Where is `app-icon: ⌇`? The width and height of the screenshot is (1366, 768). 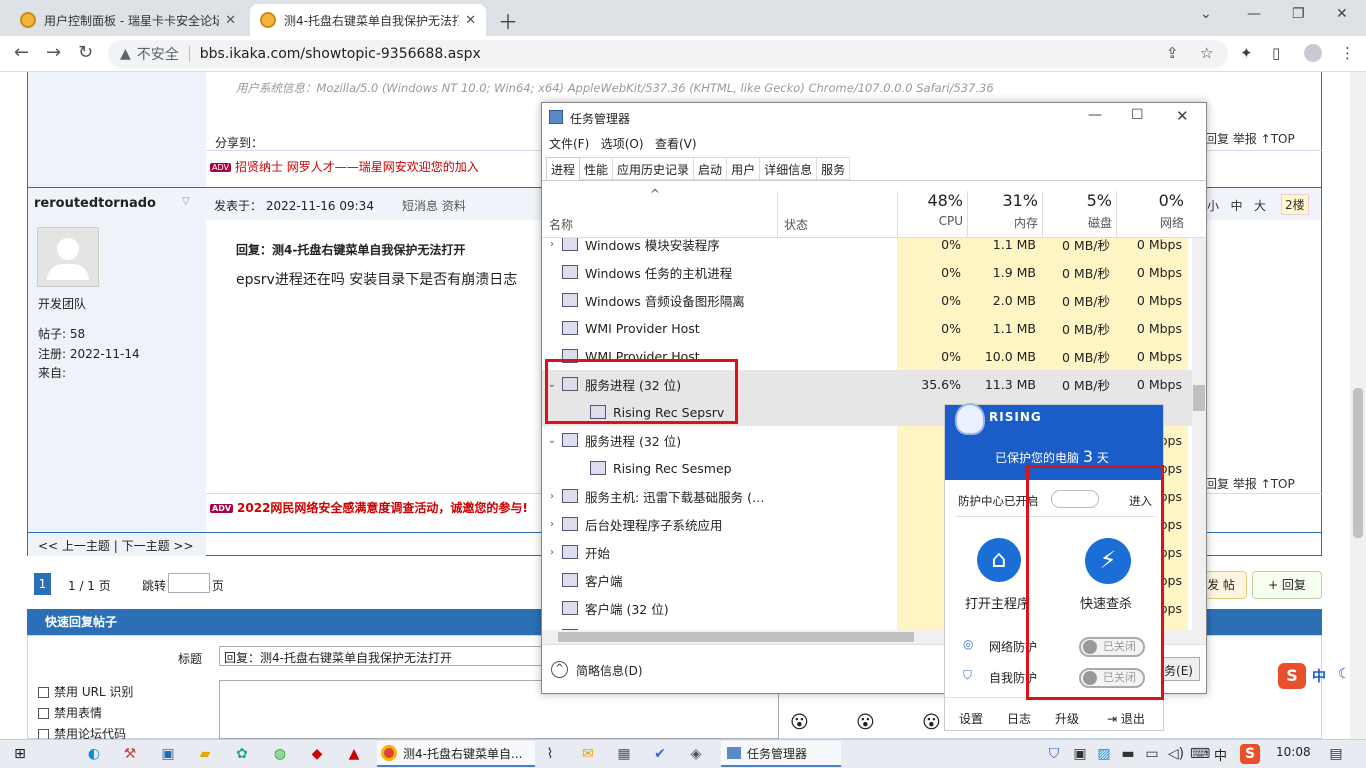
app-icon: ⌇ is located at coordinates (550, 754).